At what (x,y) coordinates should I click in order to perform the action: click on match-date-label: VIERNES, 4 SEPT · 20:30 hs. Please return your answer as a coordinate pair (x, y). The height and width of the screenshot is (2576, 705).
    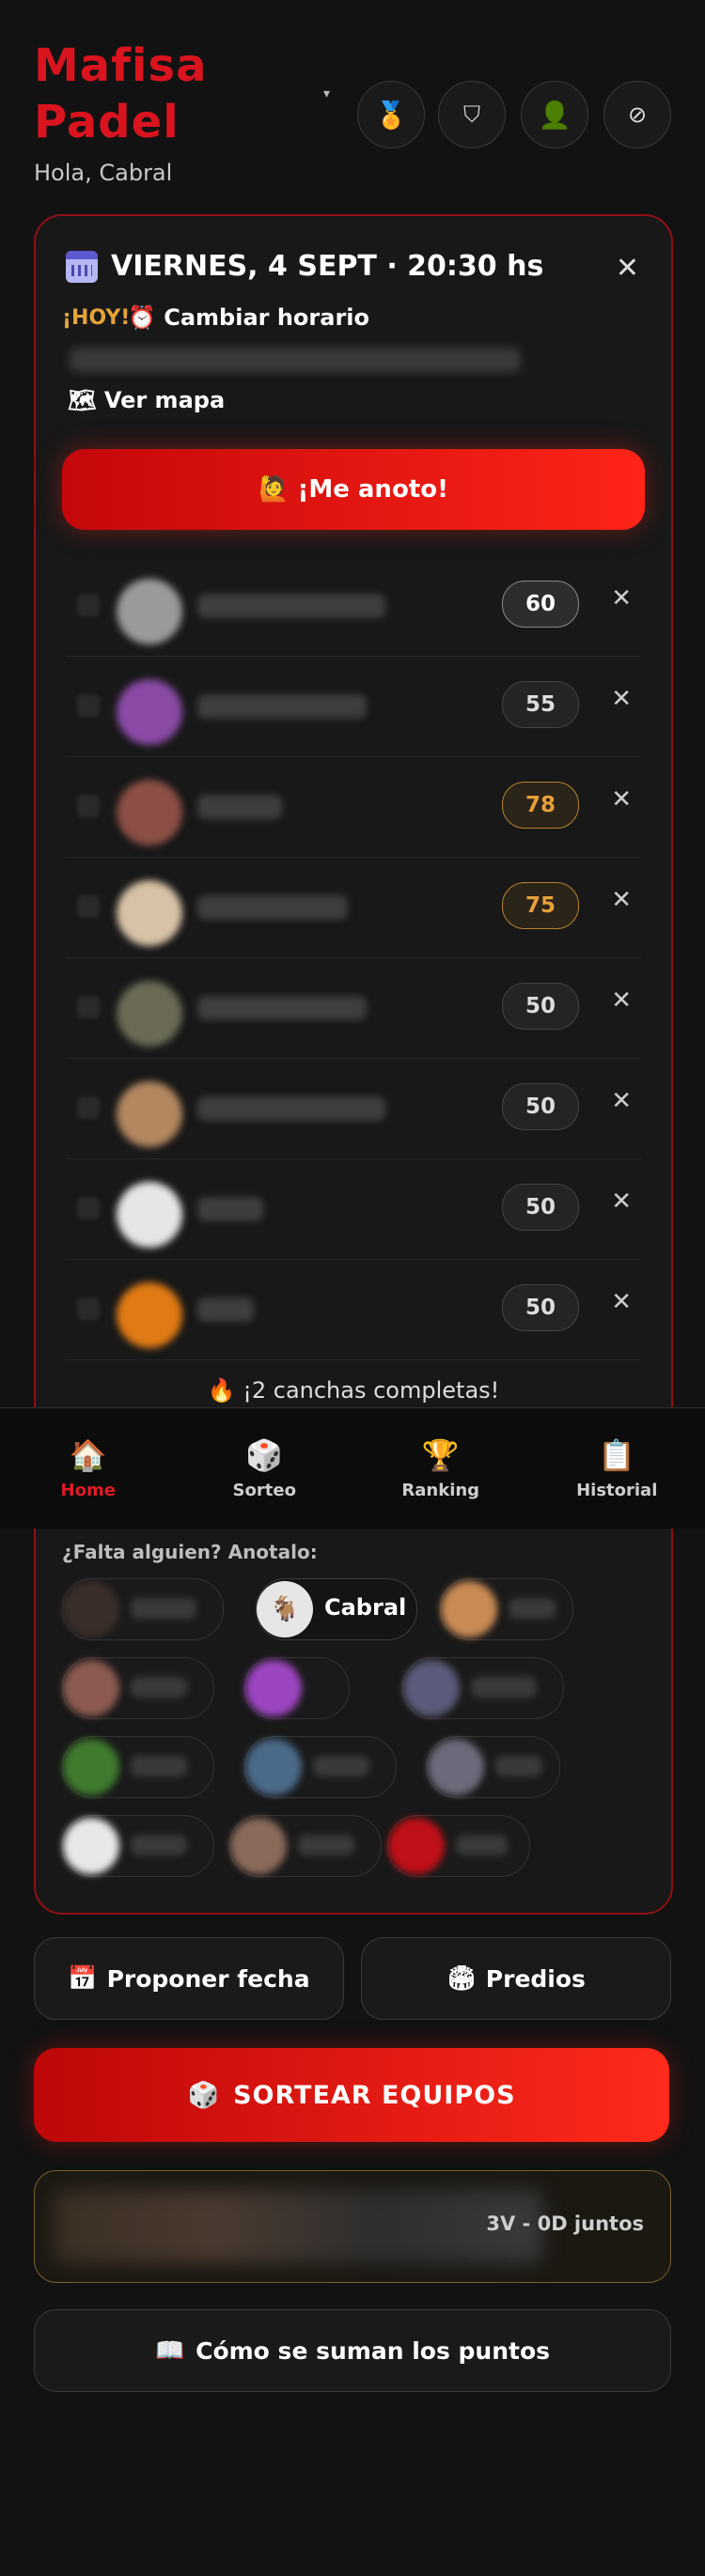
    Looking at the image, I should click on (327, 267).